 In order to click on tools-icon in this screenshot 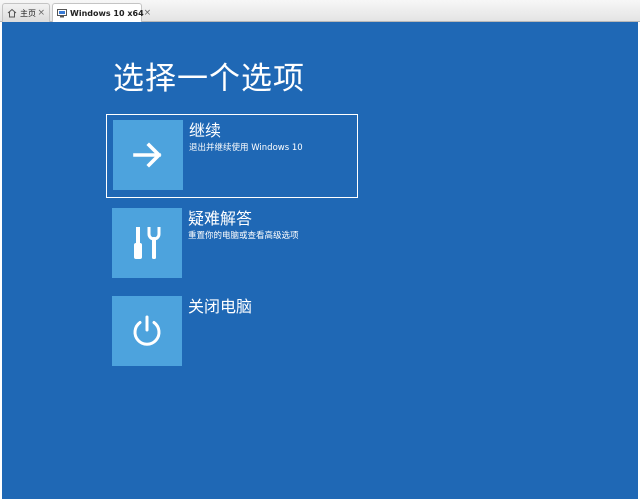, I will do `click(147, 243)`.